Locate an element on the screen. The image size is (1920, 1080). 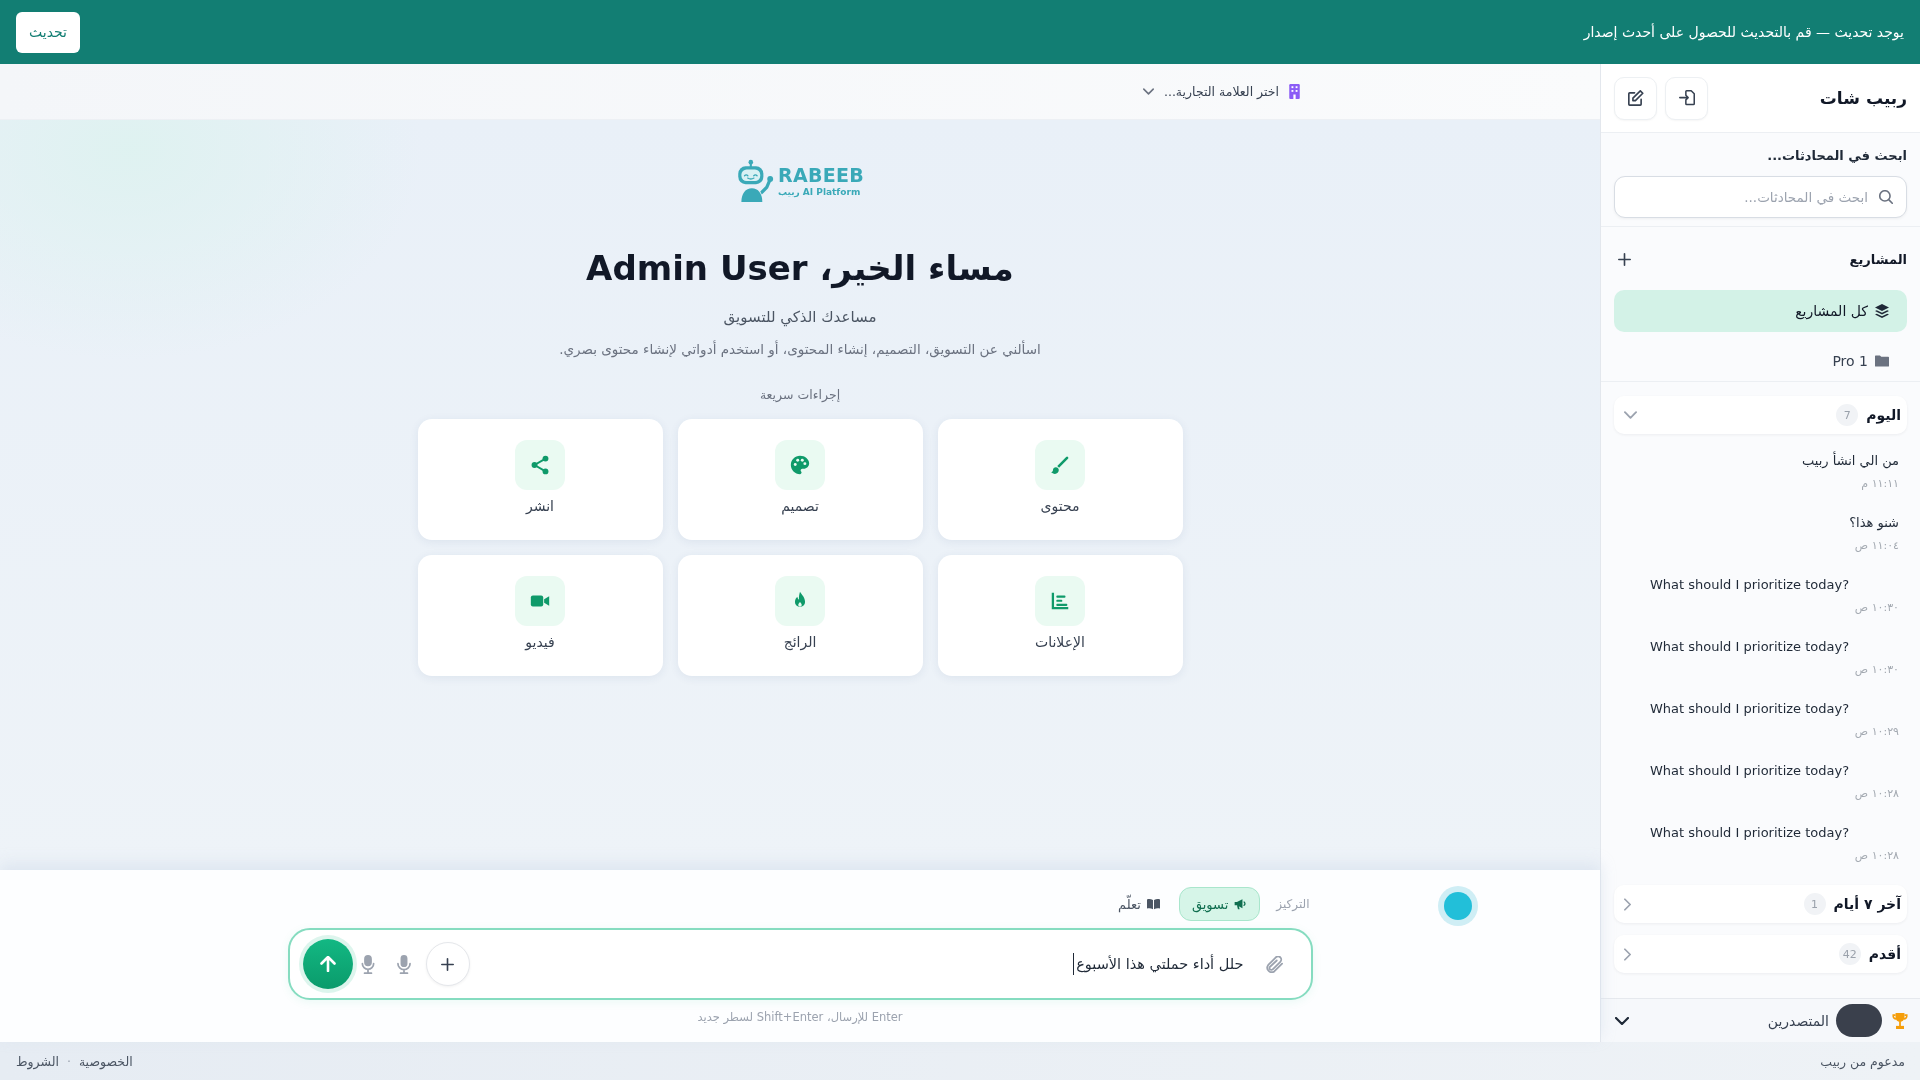
logo-tagline: ربيب AI Platform is located at coordinates (819, 191).